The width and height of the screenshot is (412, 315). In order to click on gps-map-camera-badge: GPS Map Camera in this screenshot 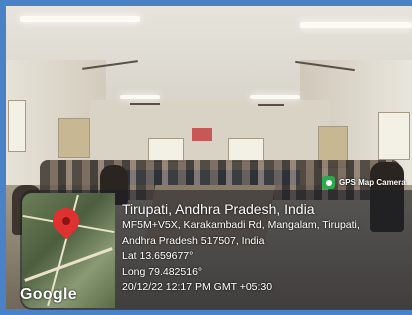, I will do `click(364, 182)`.